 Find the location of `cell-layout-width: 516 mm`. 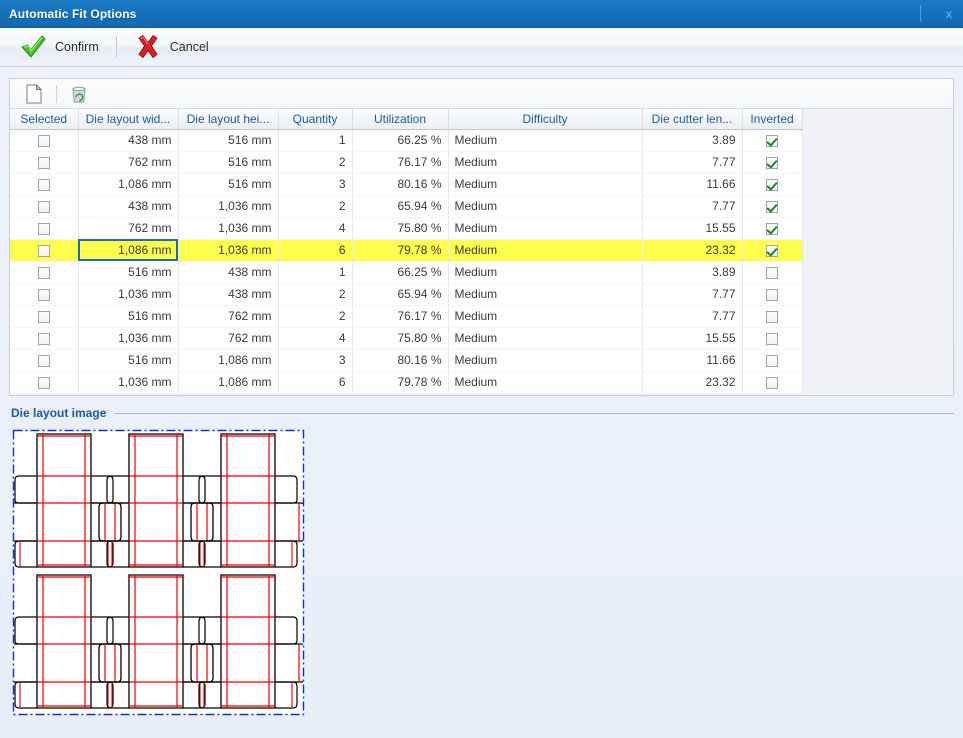

cell-layout-width: 516 mm is located at coordinates (128, 272).